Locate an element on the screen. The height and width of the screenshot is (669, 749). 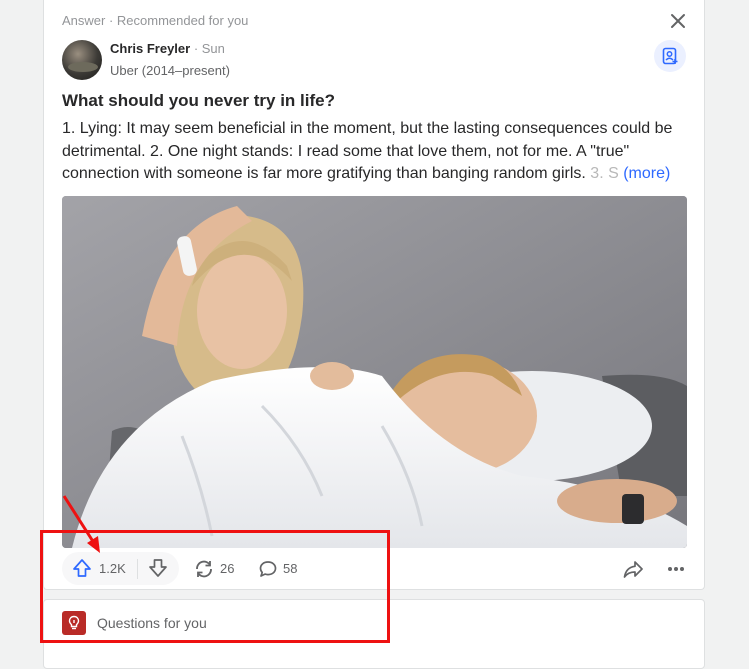
avatar is located at coordinates (82, 60).